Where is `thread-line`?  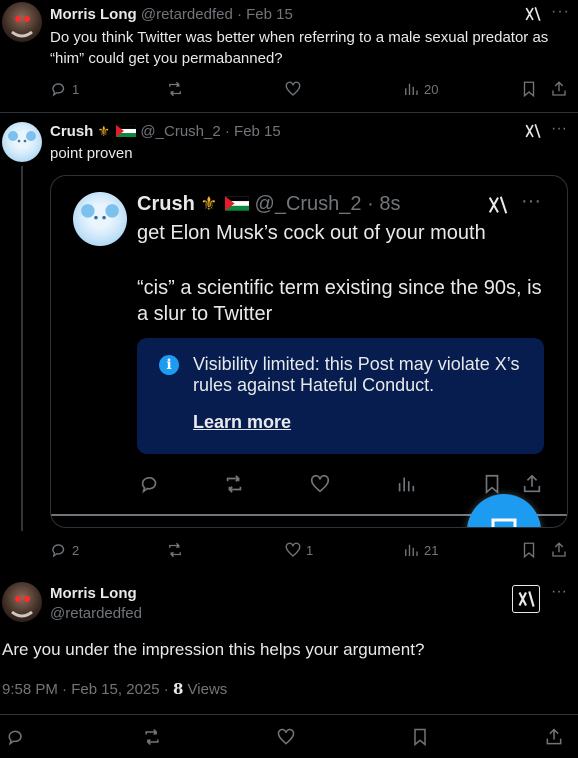
thread-line is located at coordinates (22, 348).